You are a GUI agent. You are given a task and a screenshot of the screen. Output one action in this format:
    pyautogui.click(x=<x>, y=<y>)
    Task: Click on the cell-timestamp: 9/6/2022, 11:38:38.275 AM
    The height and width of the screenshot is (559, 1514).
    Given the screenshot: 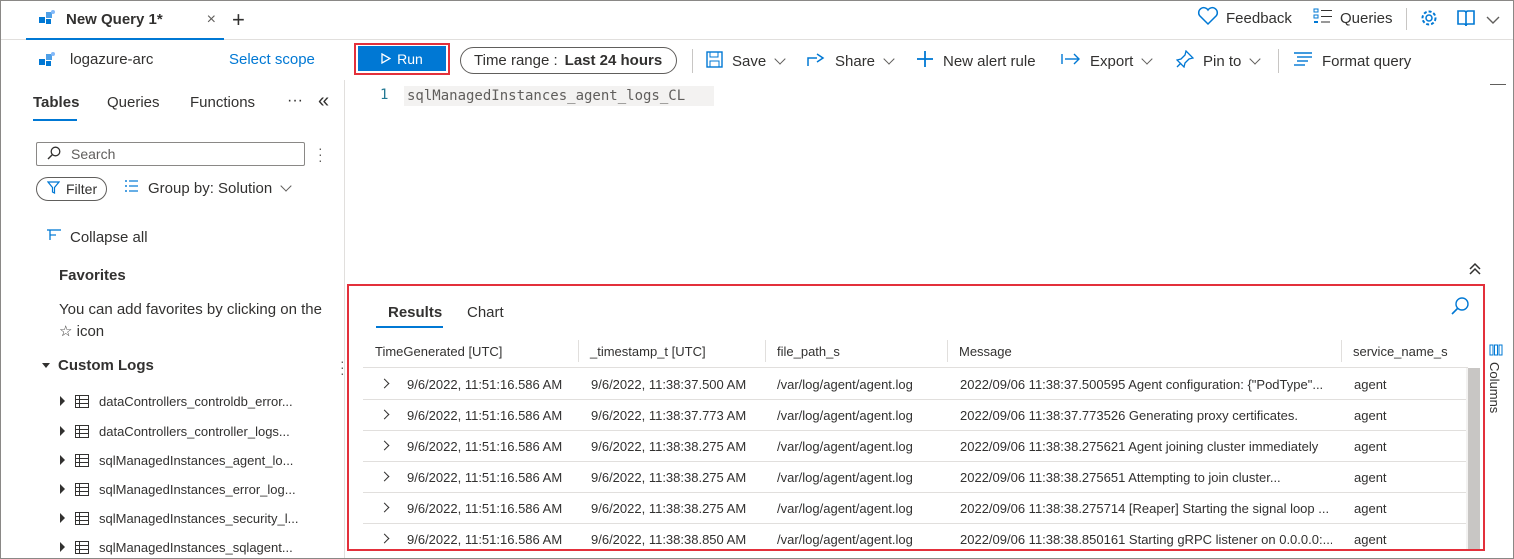 What is the action you would take?
    pyautogui.click(x=669, y=477)
    